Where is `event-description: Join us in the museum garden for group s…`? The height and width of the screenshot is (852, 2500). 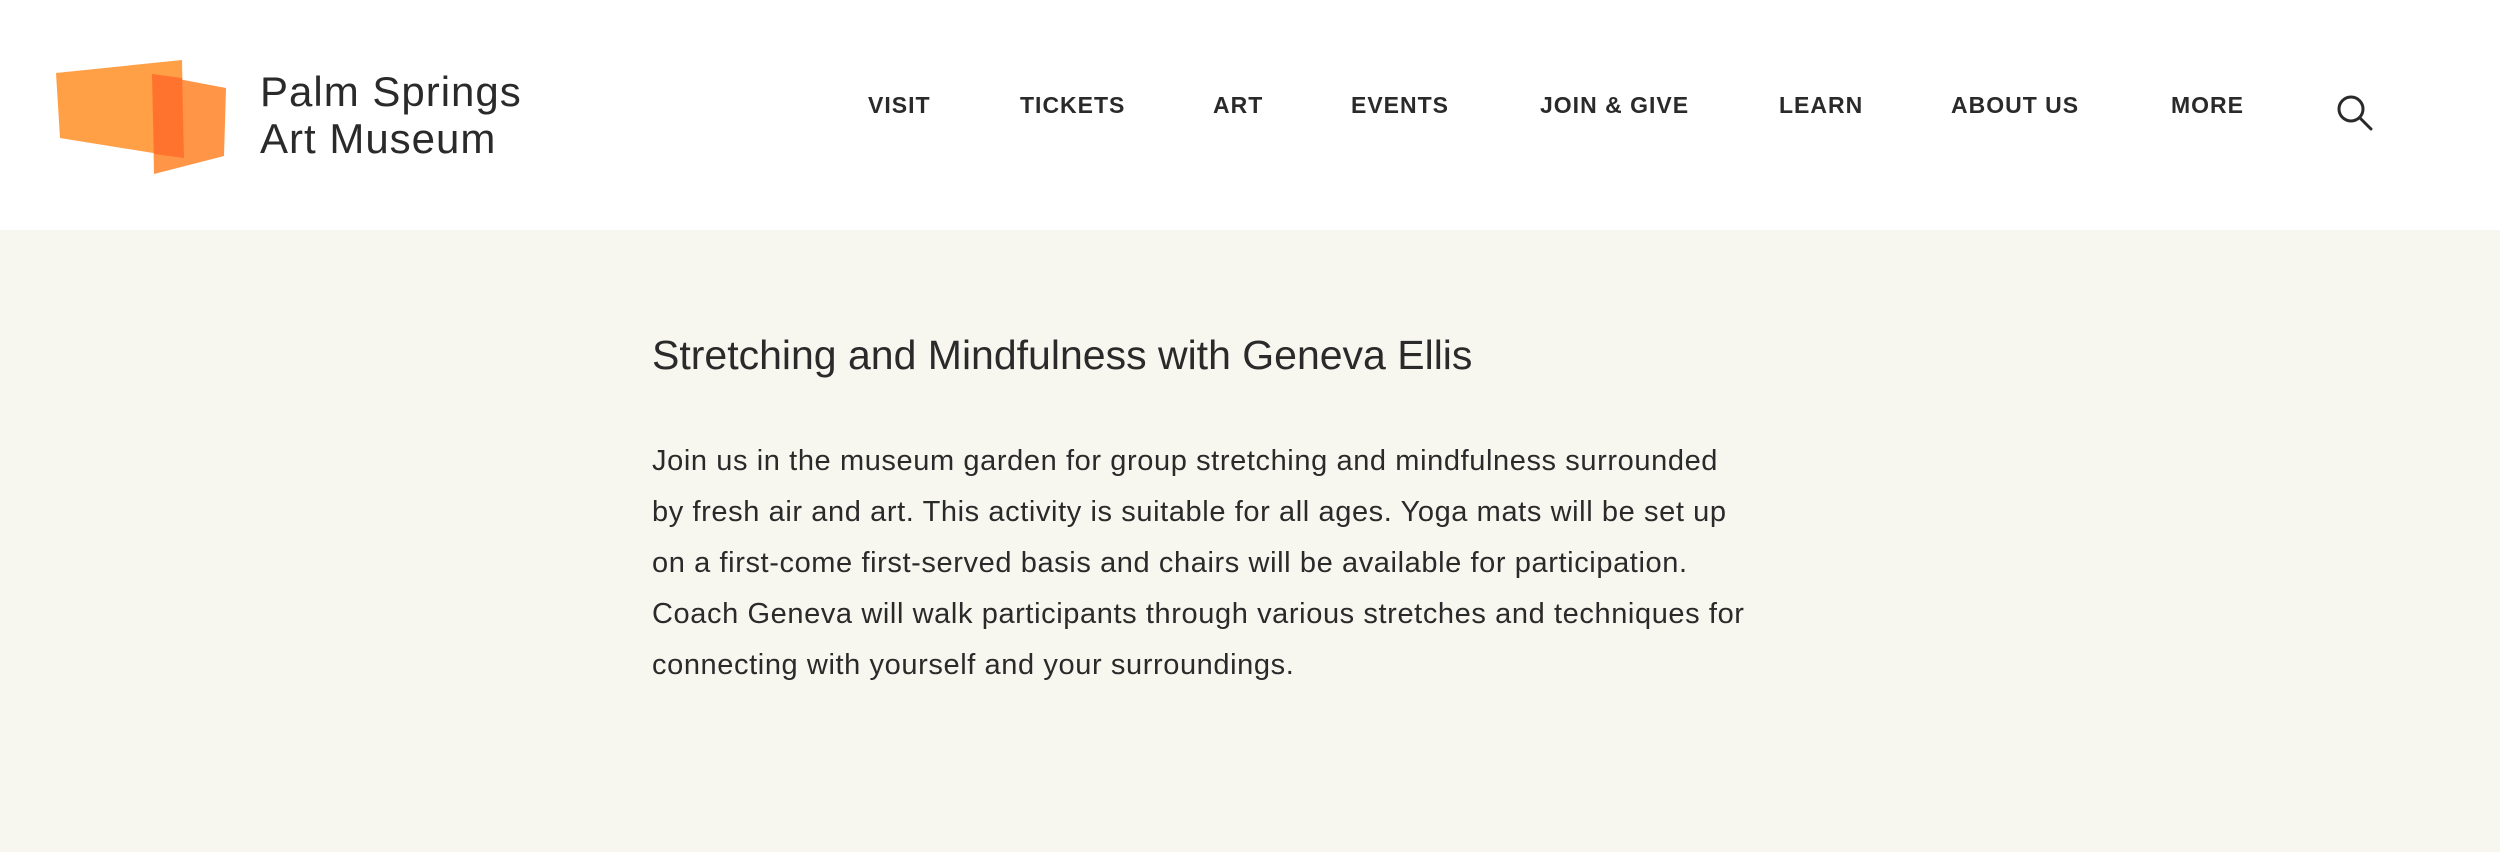
event-description: Join us in the museum garden for group s… is located at coordinates (1198, 563).